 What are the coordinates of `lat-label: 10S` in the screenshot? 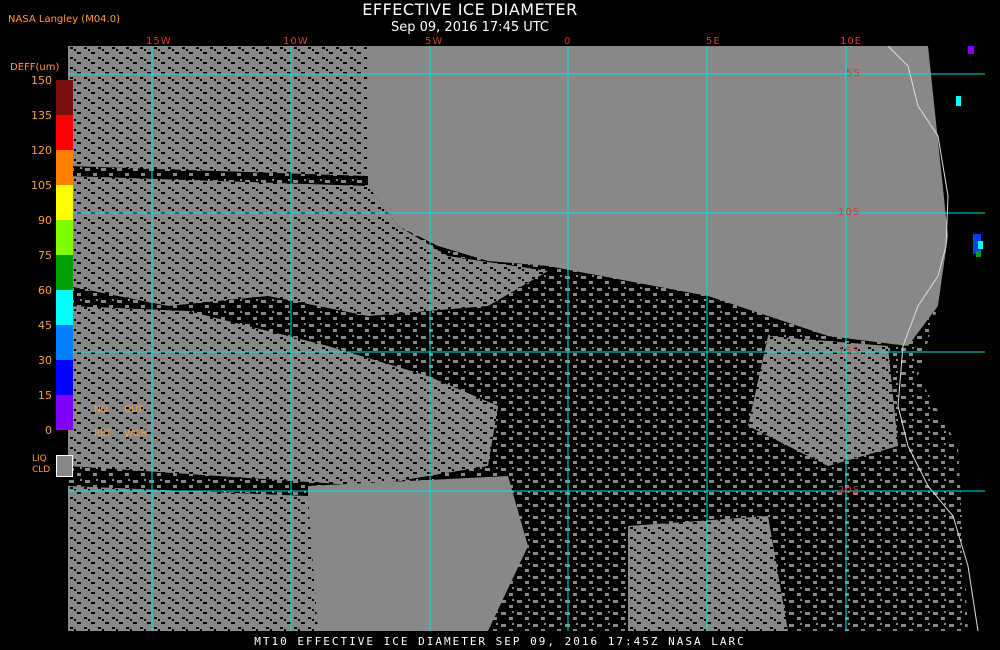 It's located at (849, 212).